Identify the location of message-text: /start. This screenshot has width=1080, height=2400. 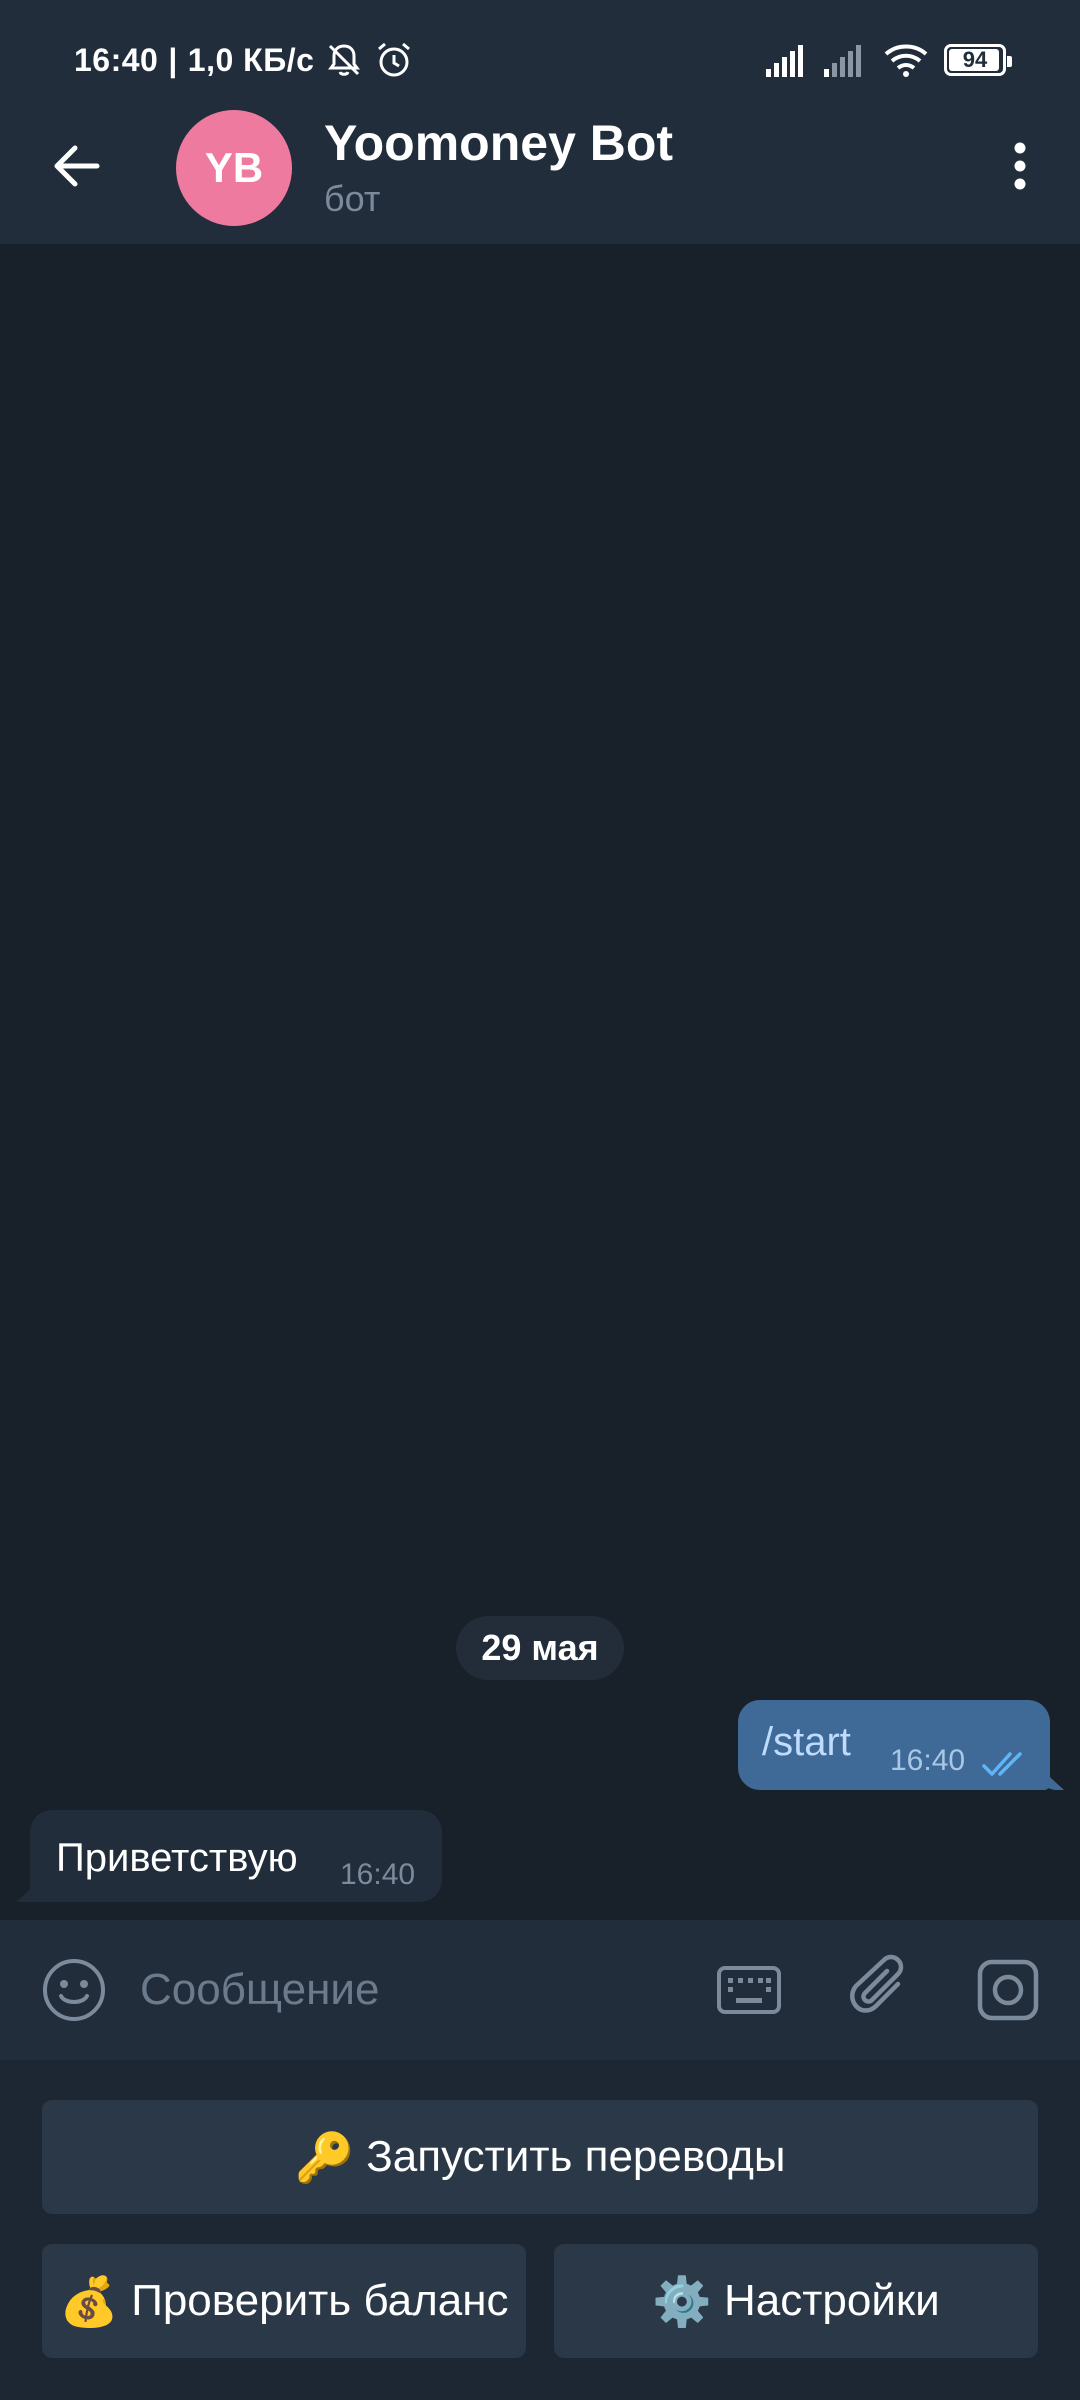
(806, 1742).